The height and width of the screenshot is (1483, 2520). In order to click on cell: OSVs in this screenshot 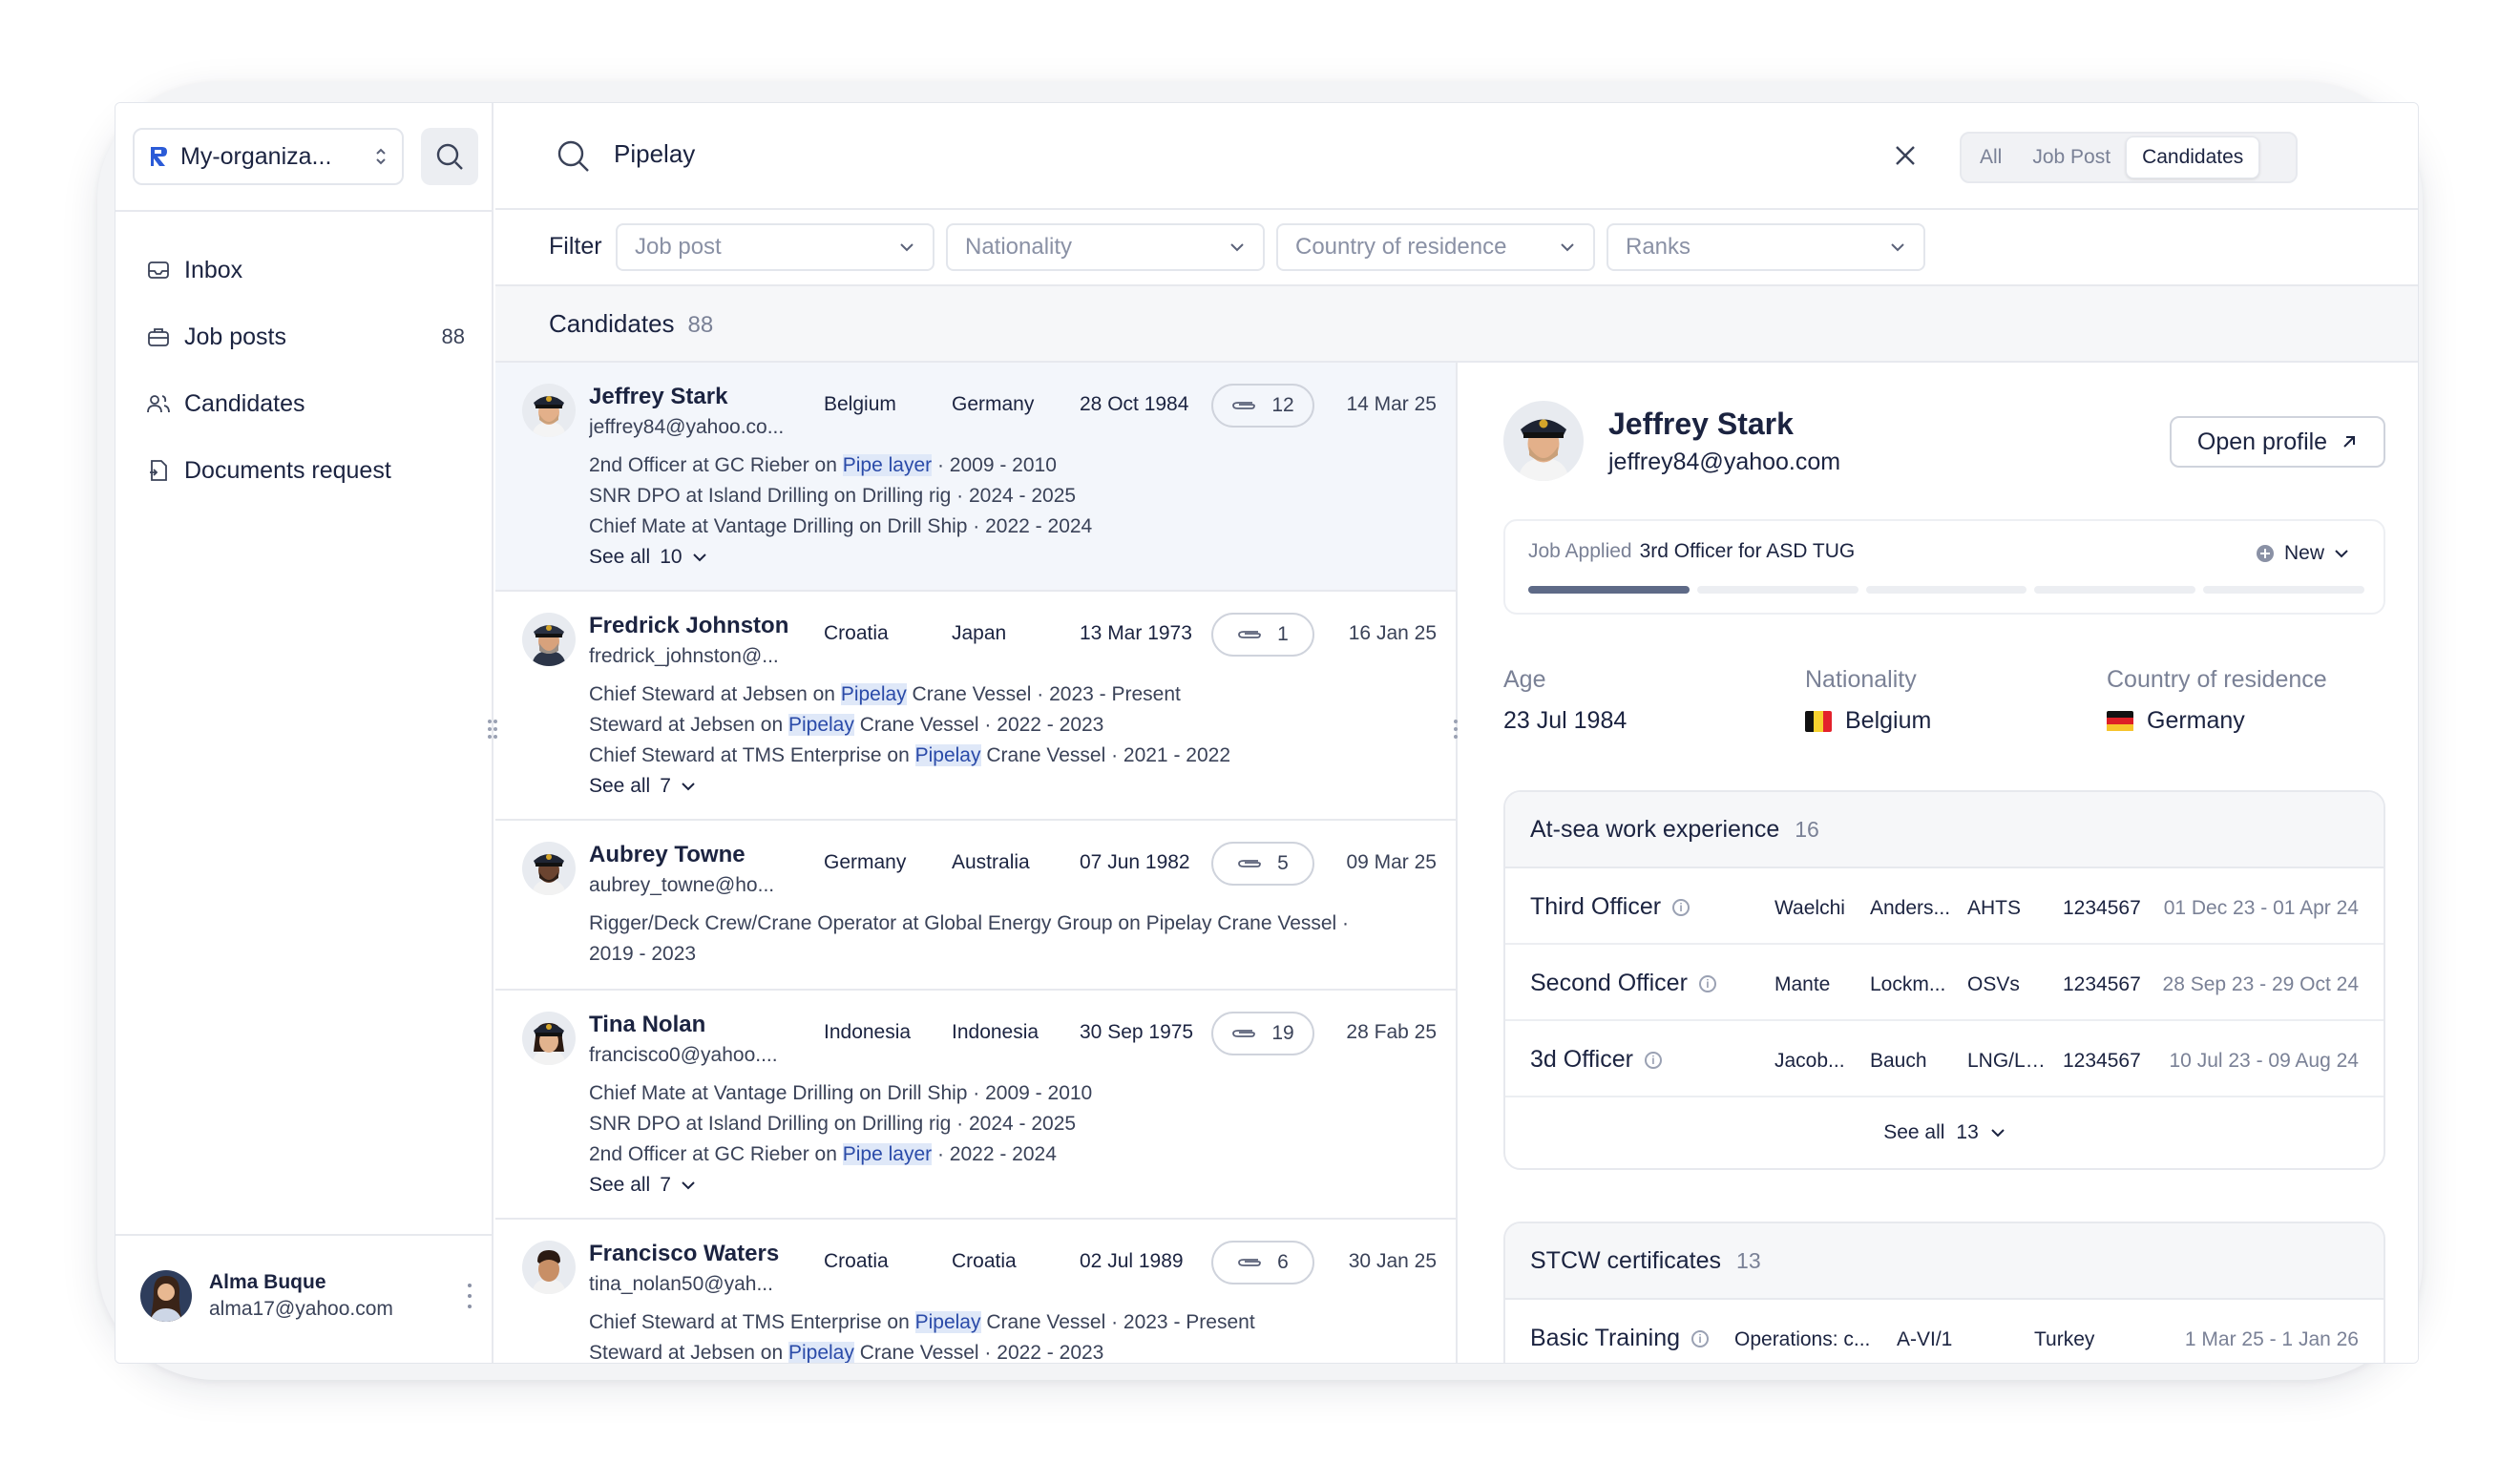, I will do `click(1994, 984)`.